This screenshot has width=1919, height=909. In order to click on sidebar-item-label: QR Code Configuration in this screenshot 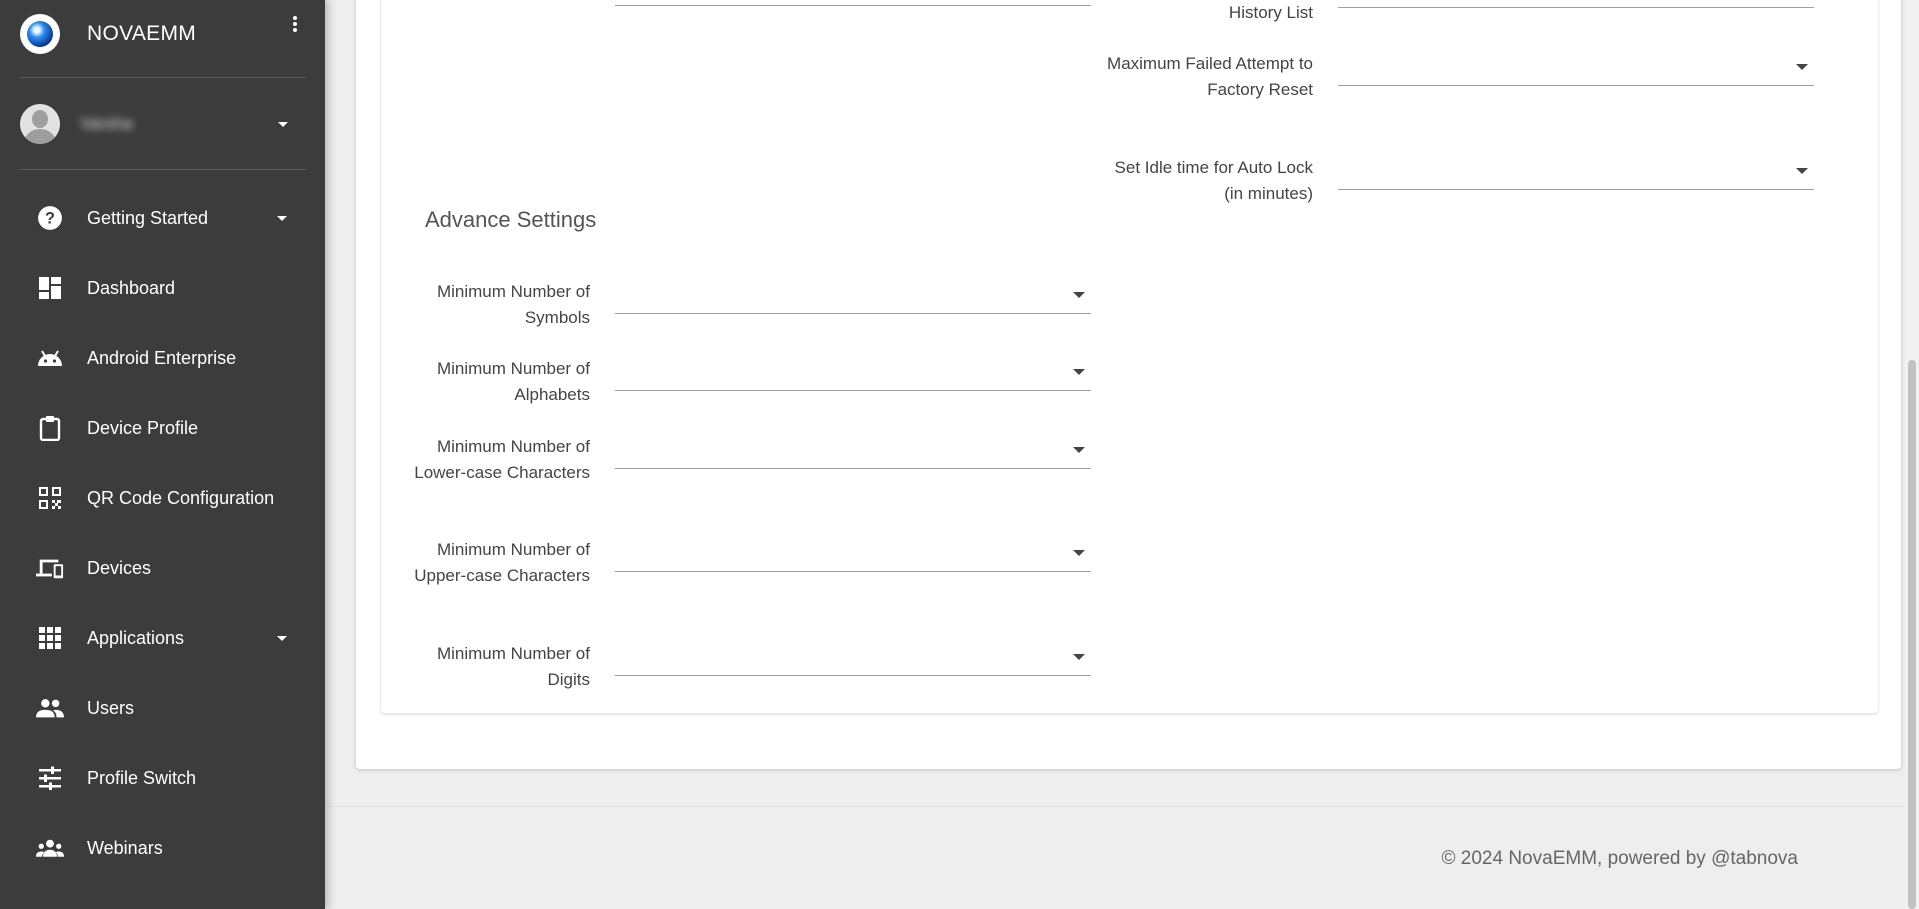, I will do `click(181, 497)`.